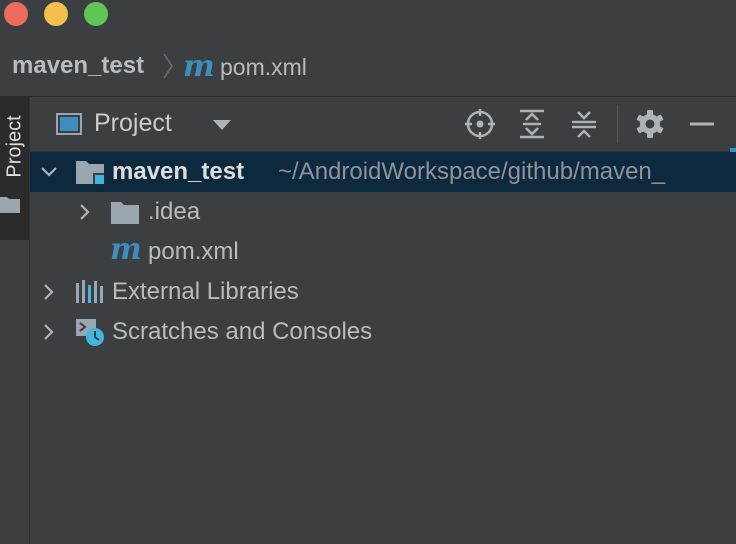  I want to click on scratches-icon, so click(90, 332).